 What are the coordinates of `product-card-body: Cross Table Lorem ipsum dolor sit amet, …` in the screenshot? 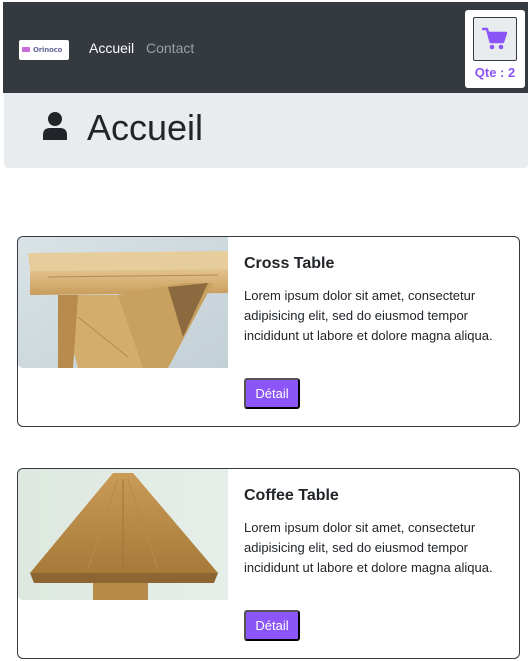 It's located at (379, 300).